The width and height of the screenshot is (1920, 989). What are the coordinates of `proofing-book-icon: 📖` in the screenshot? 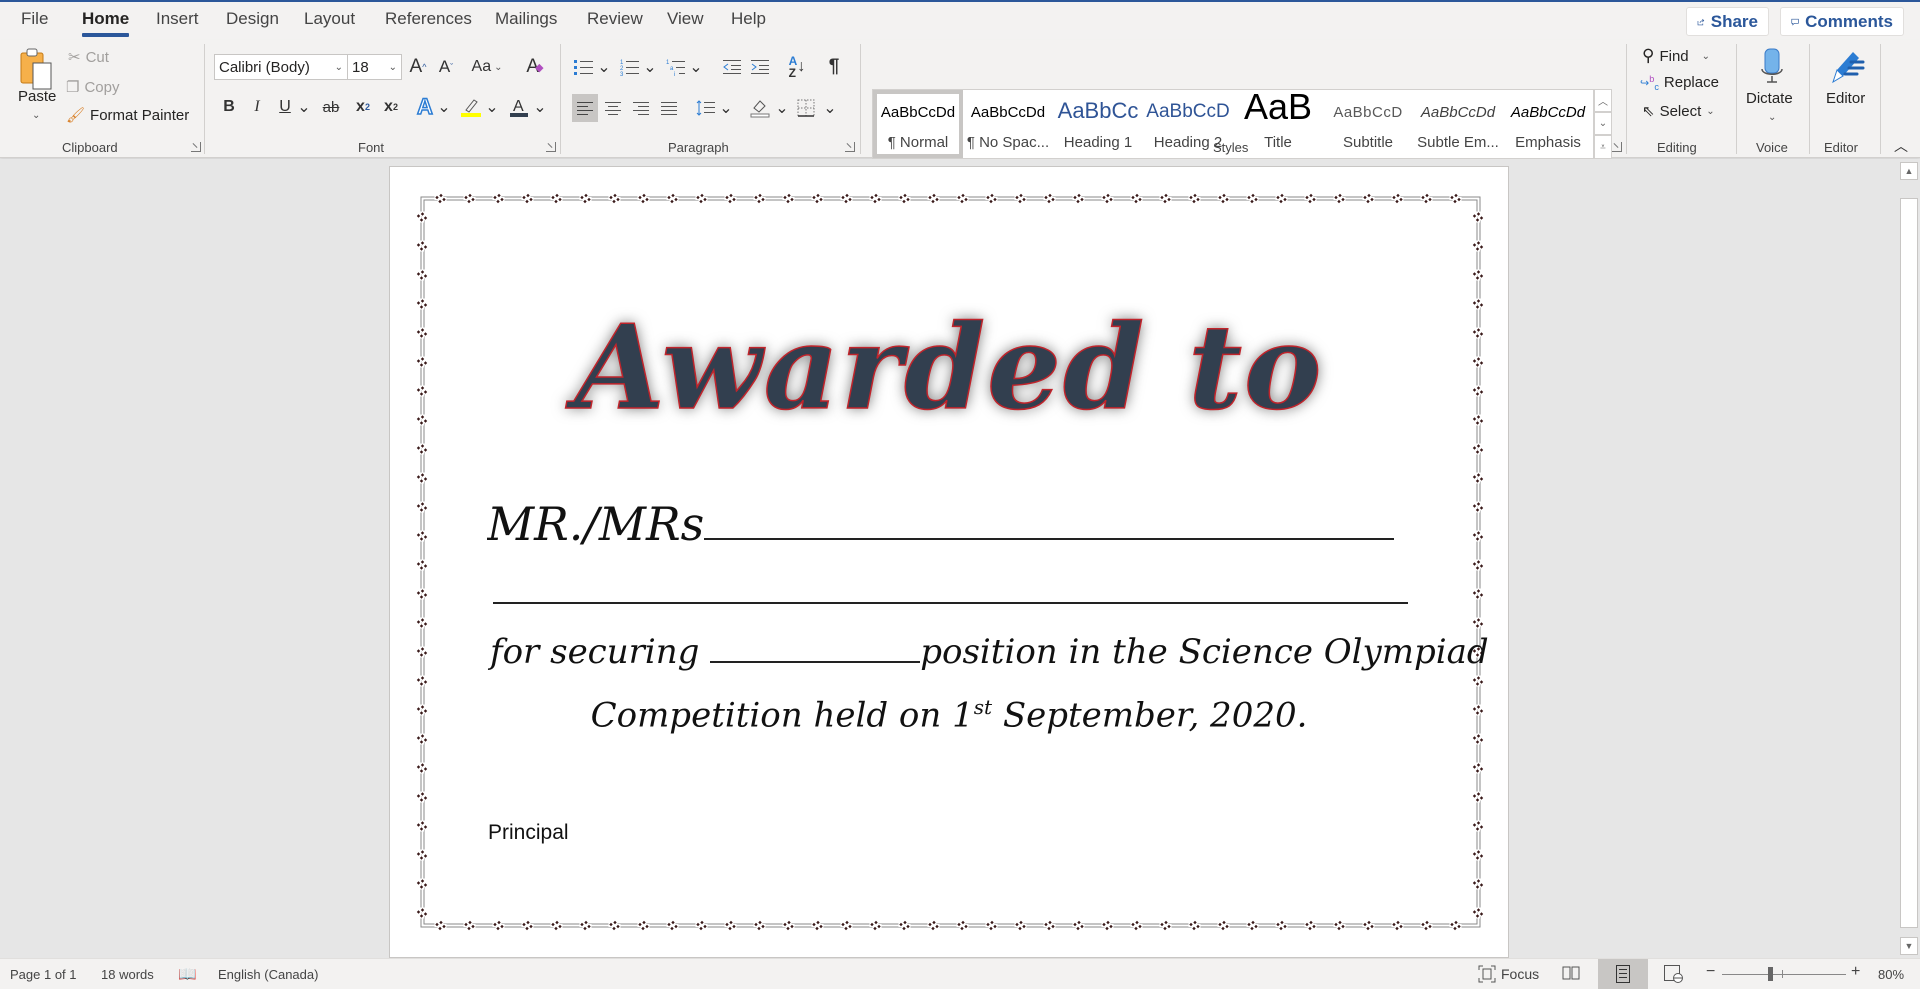 It's located at (187, 974).